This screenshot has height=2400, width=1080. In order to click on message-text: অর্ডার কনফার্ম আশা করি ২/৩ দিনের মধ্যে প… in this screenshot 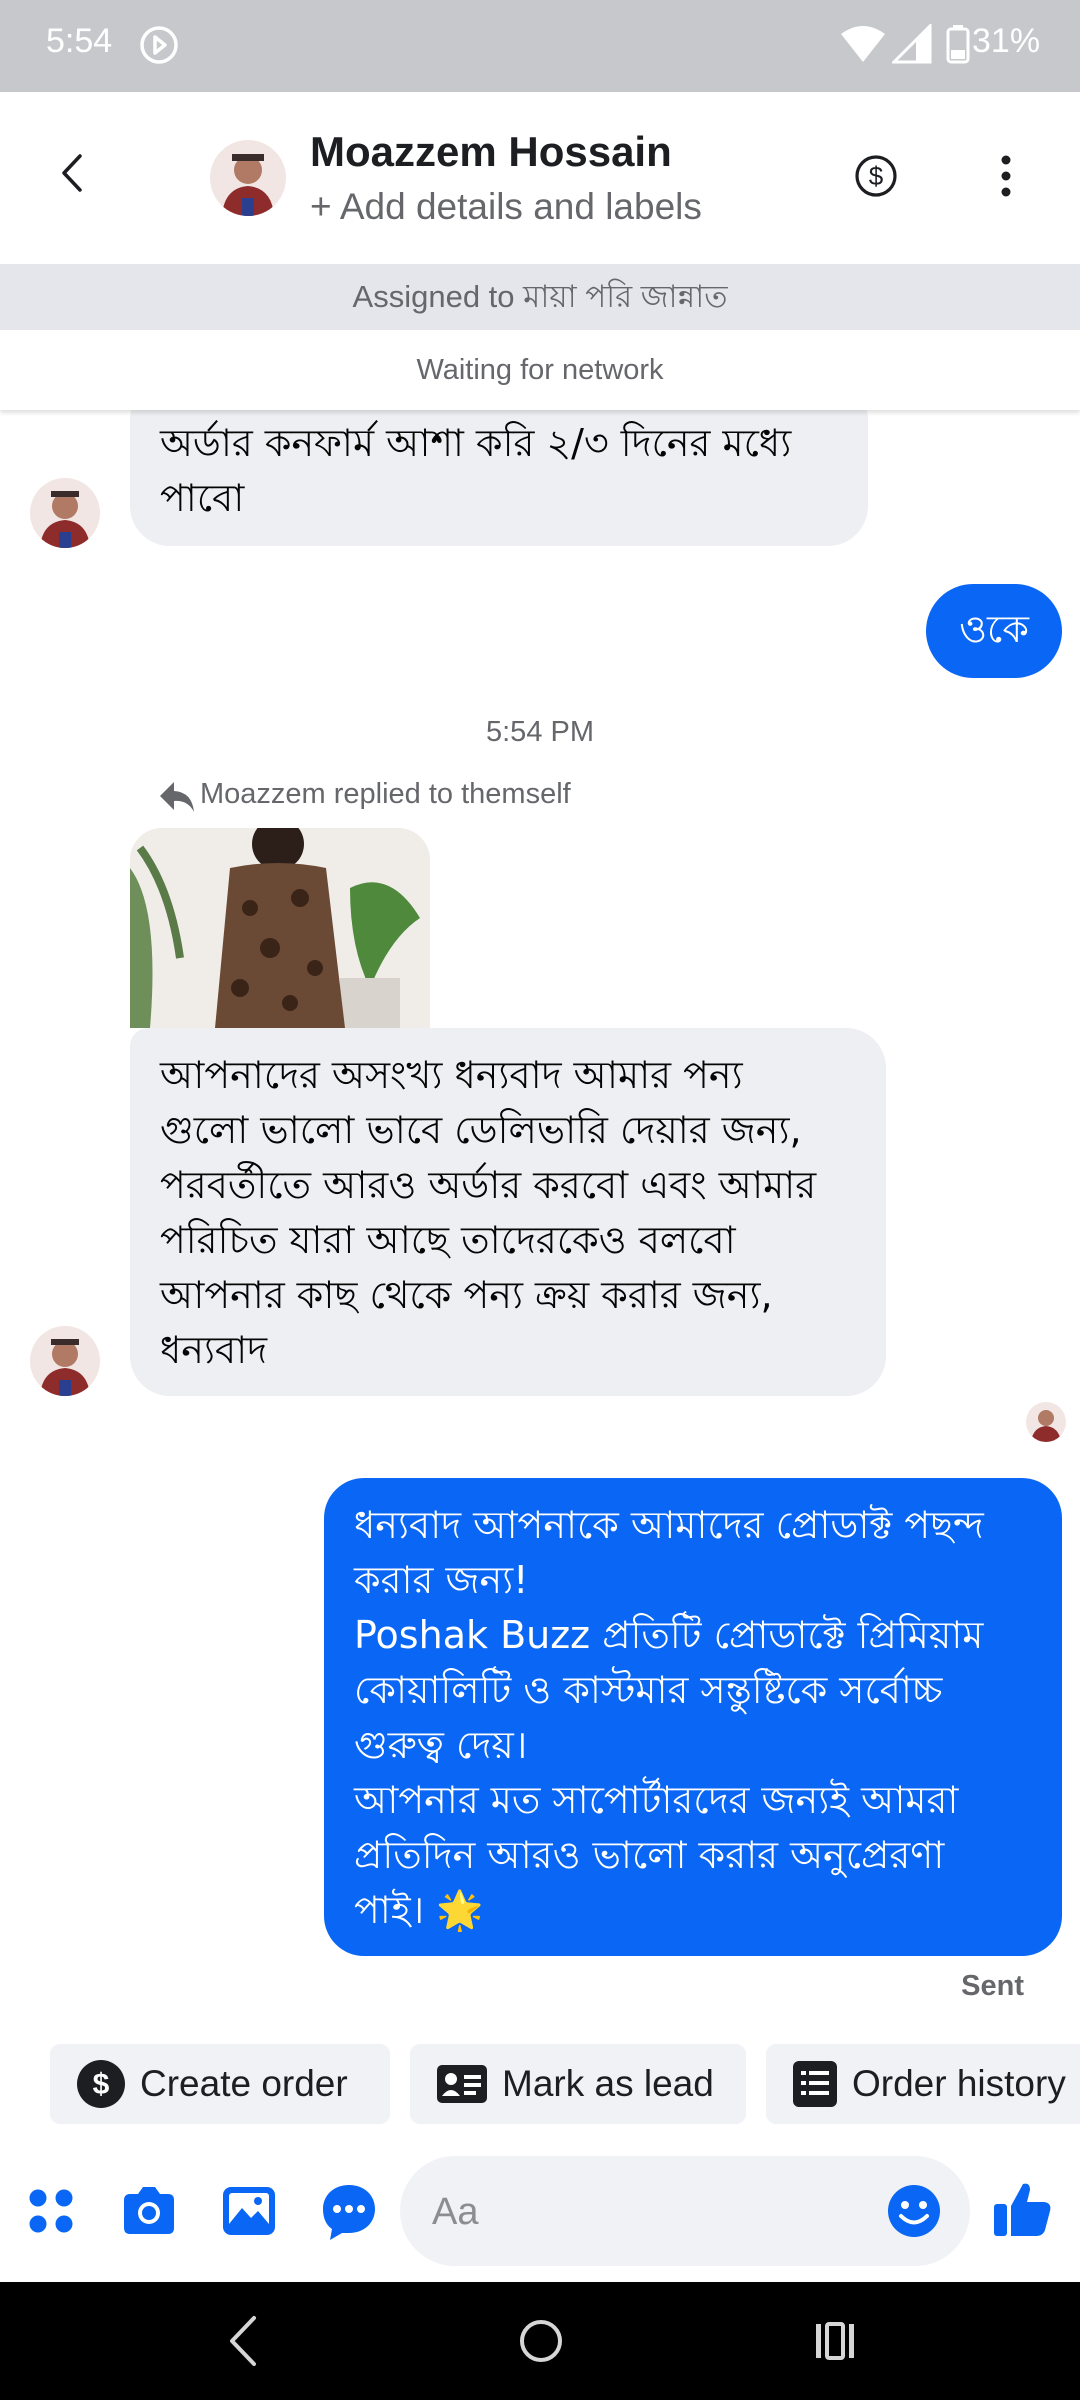, I will do `click(476, 470)`.